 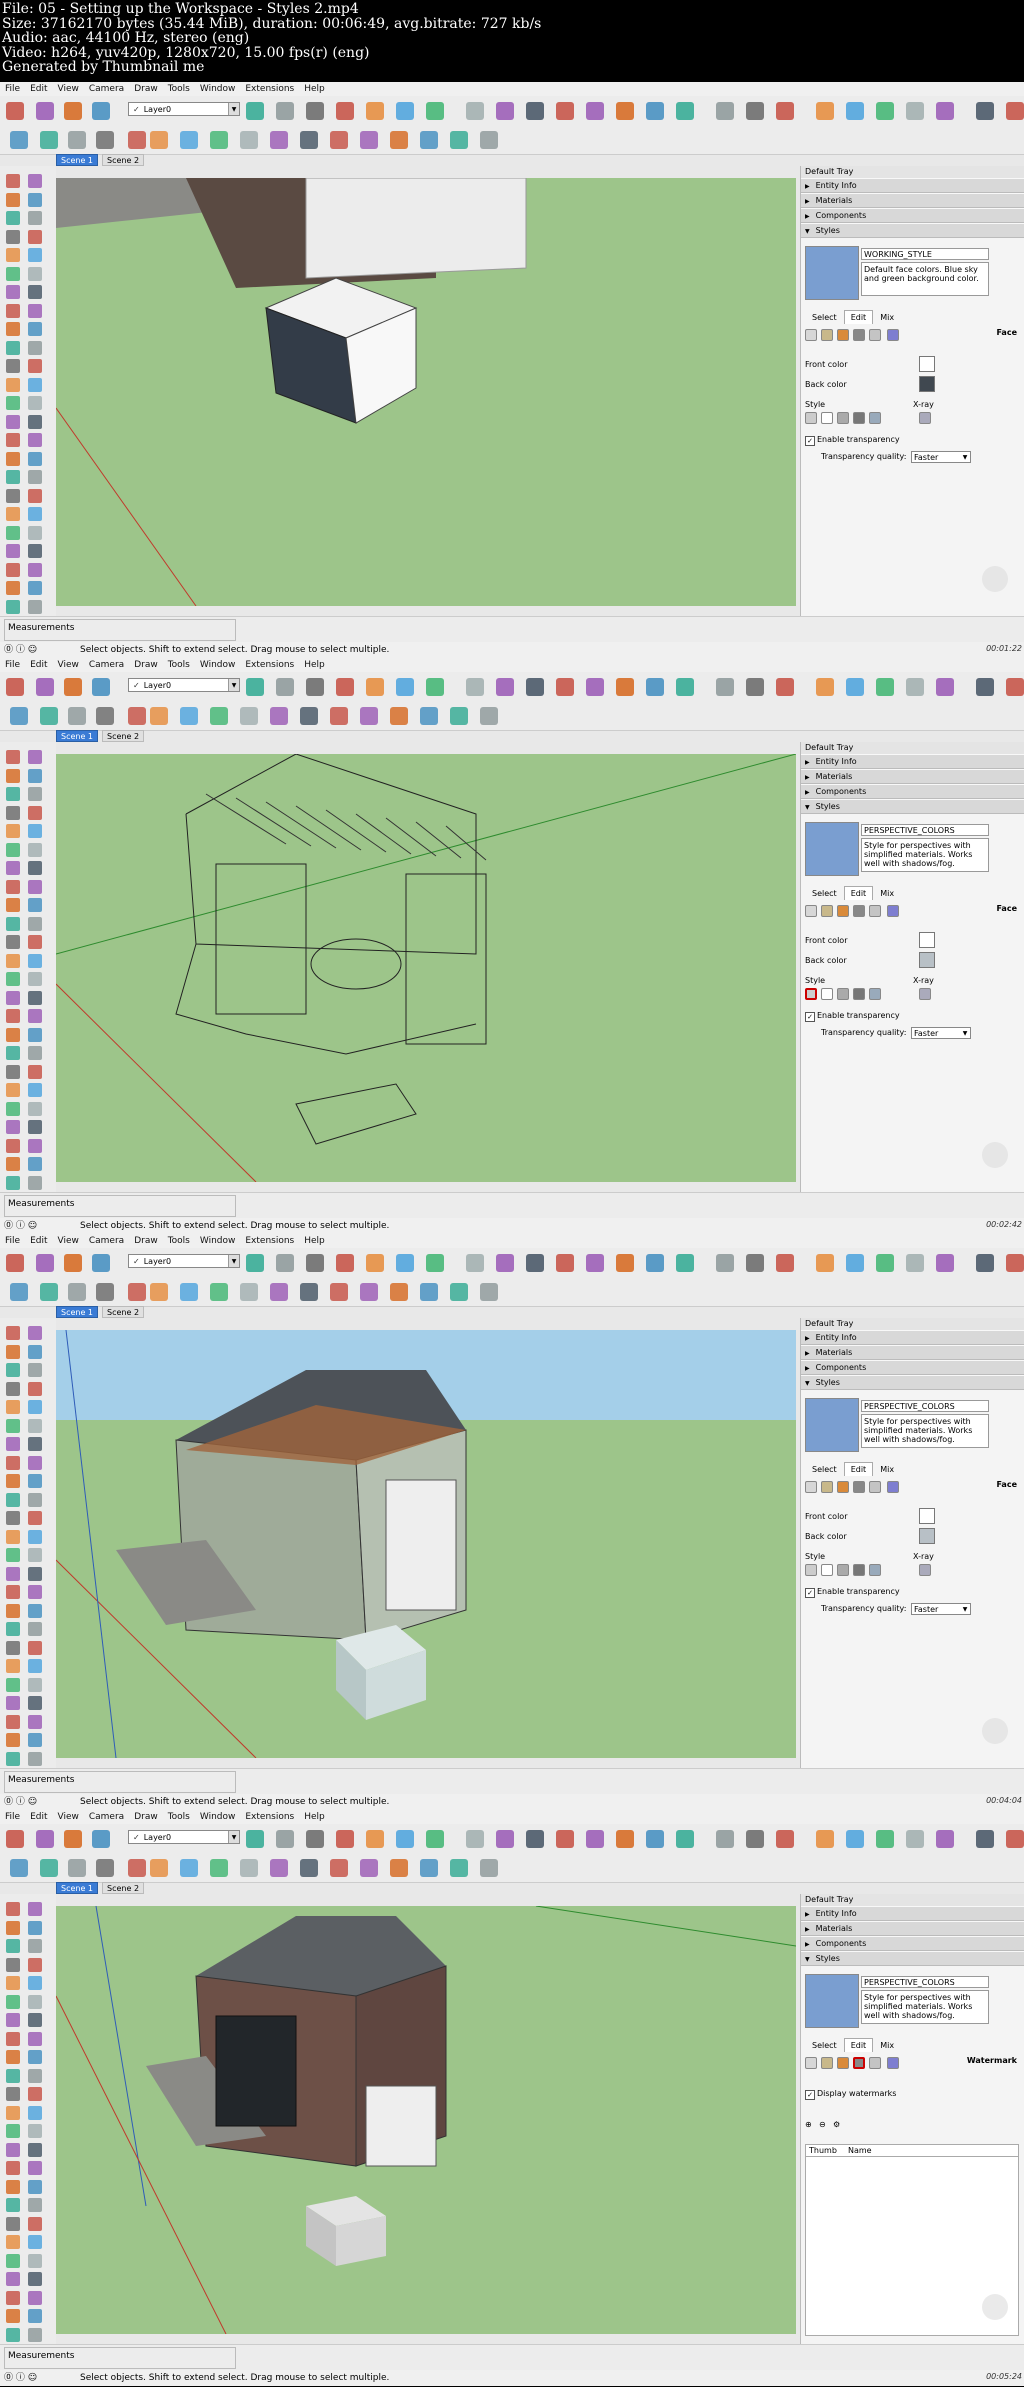 What do you see at coordinates (38, 1817) in the screenshot?
I see `menu-item-edit: Edit` at bounding box center [38, 1817].